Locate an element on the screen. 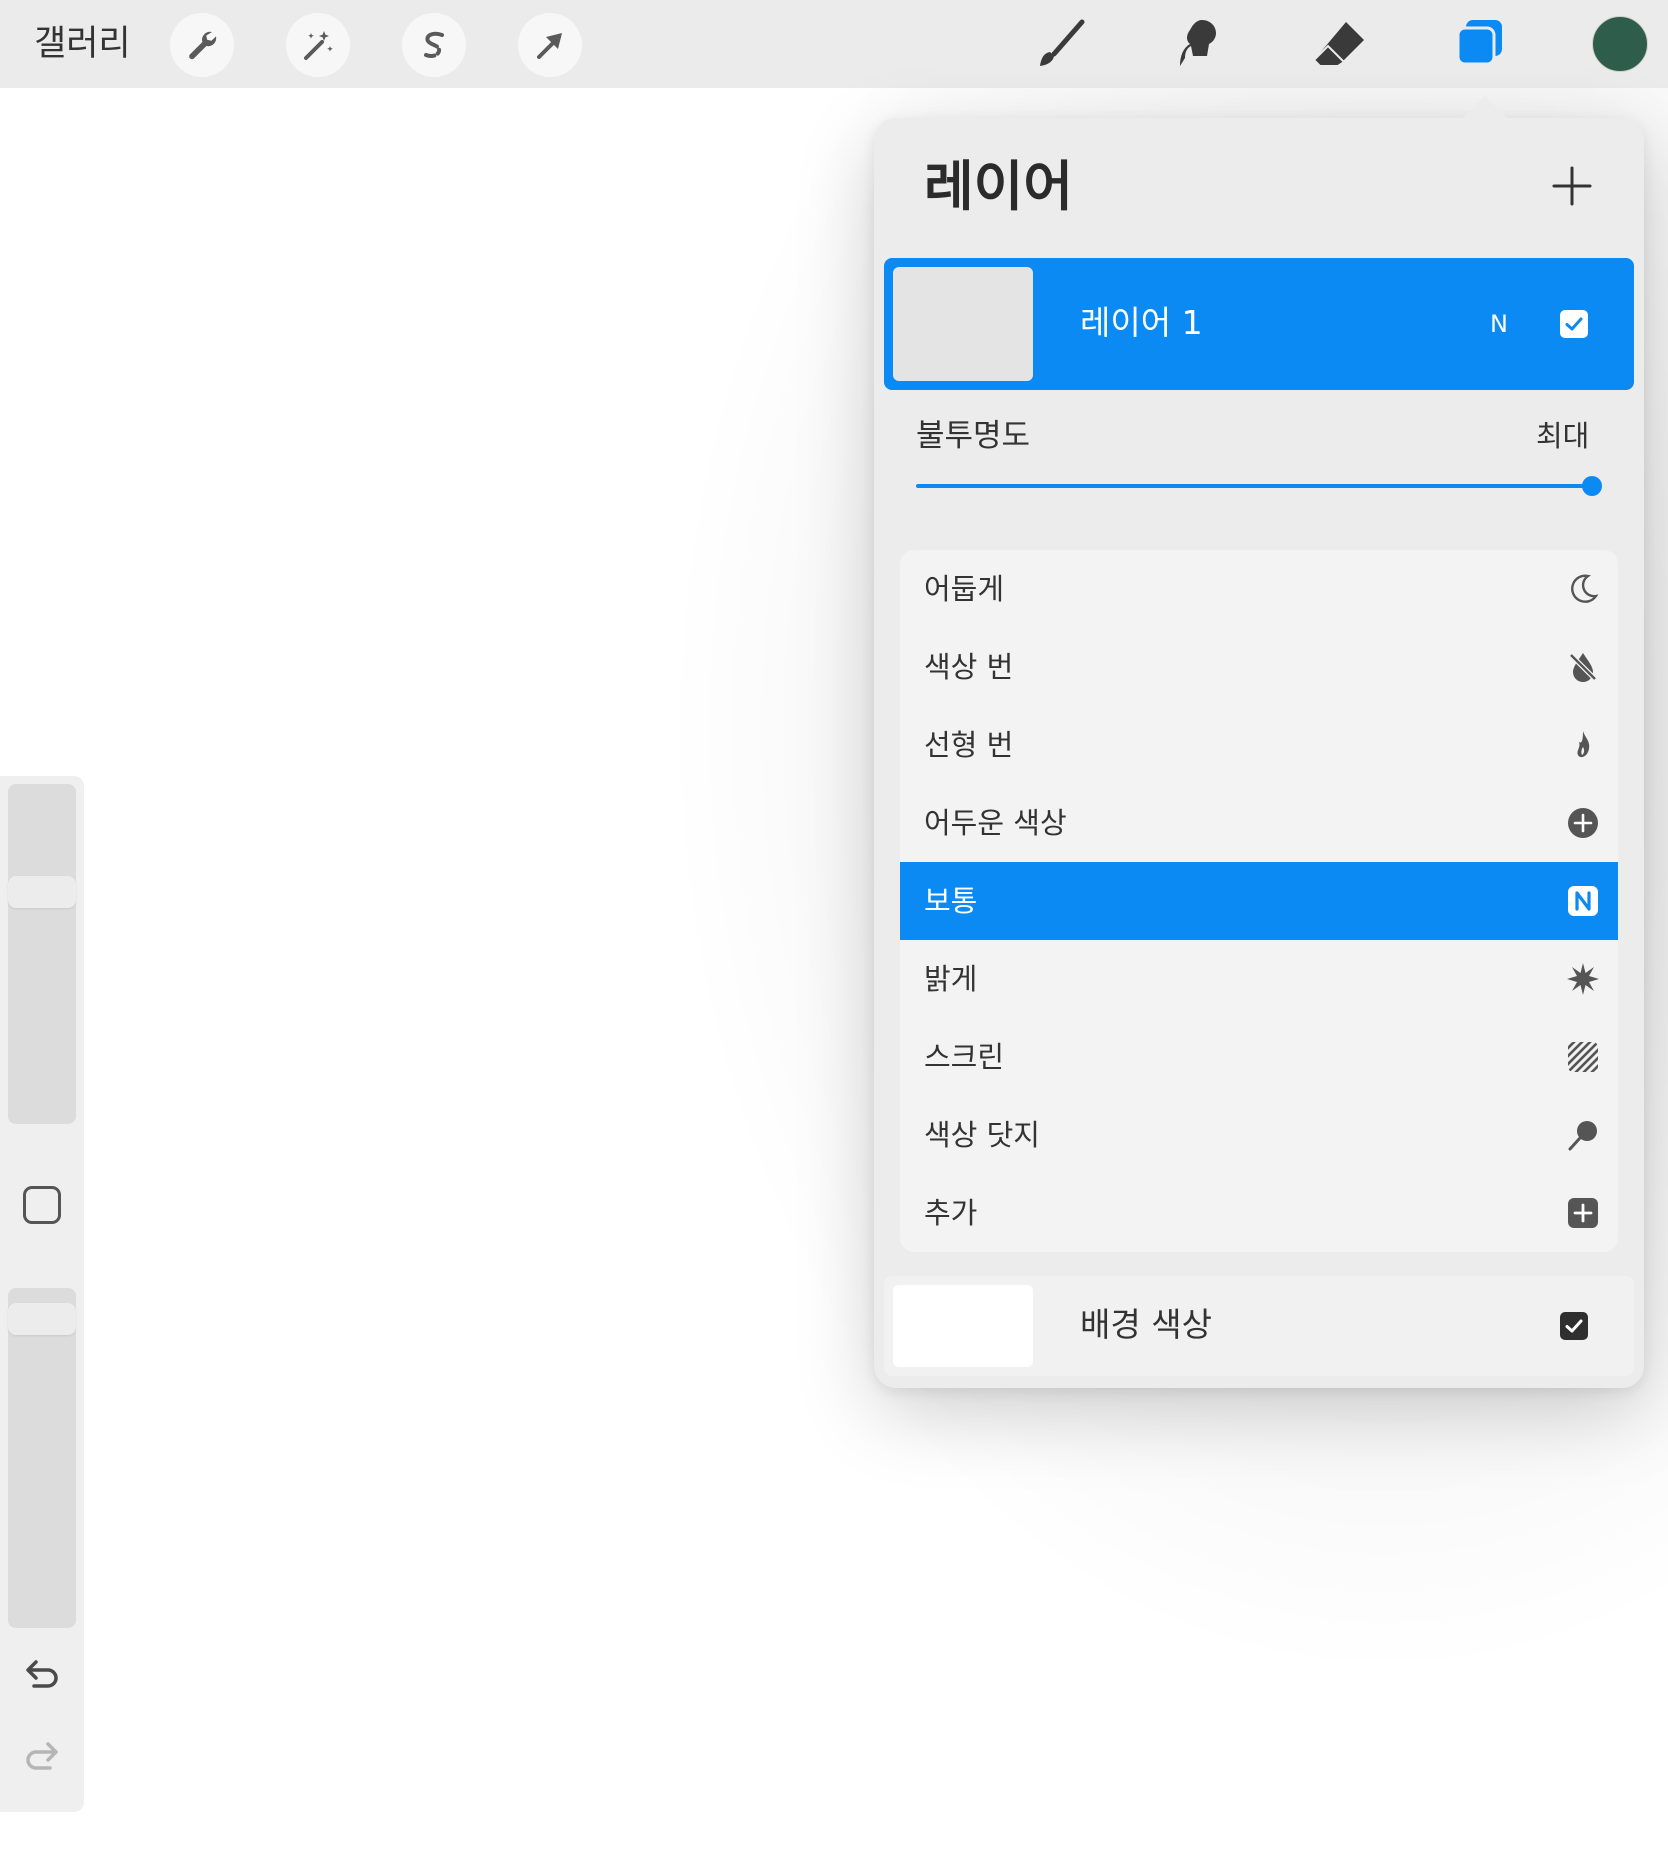 Image resolution: width=1668 pixels, height=1876 pixels. current-color-swatch is located at coordinates (1620, 44).